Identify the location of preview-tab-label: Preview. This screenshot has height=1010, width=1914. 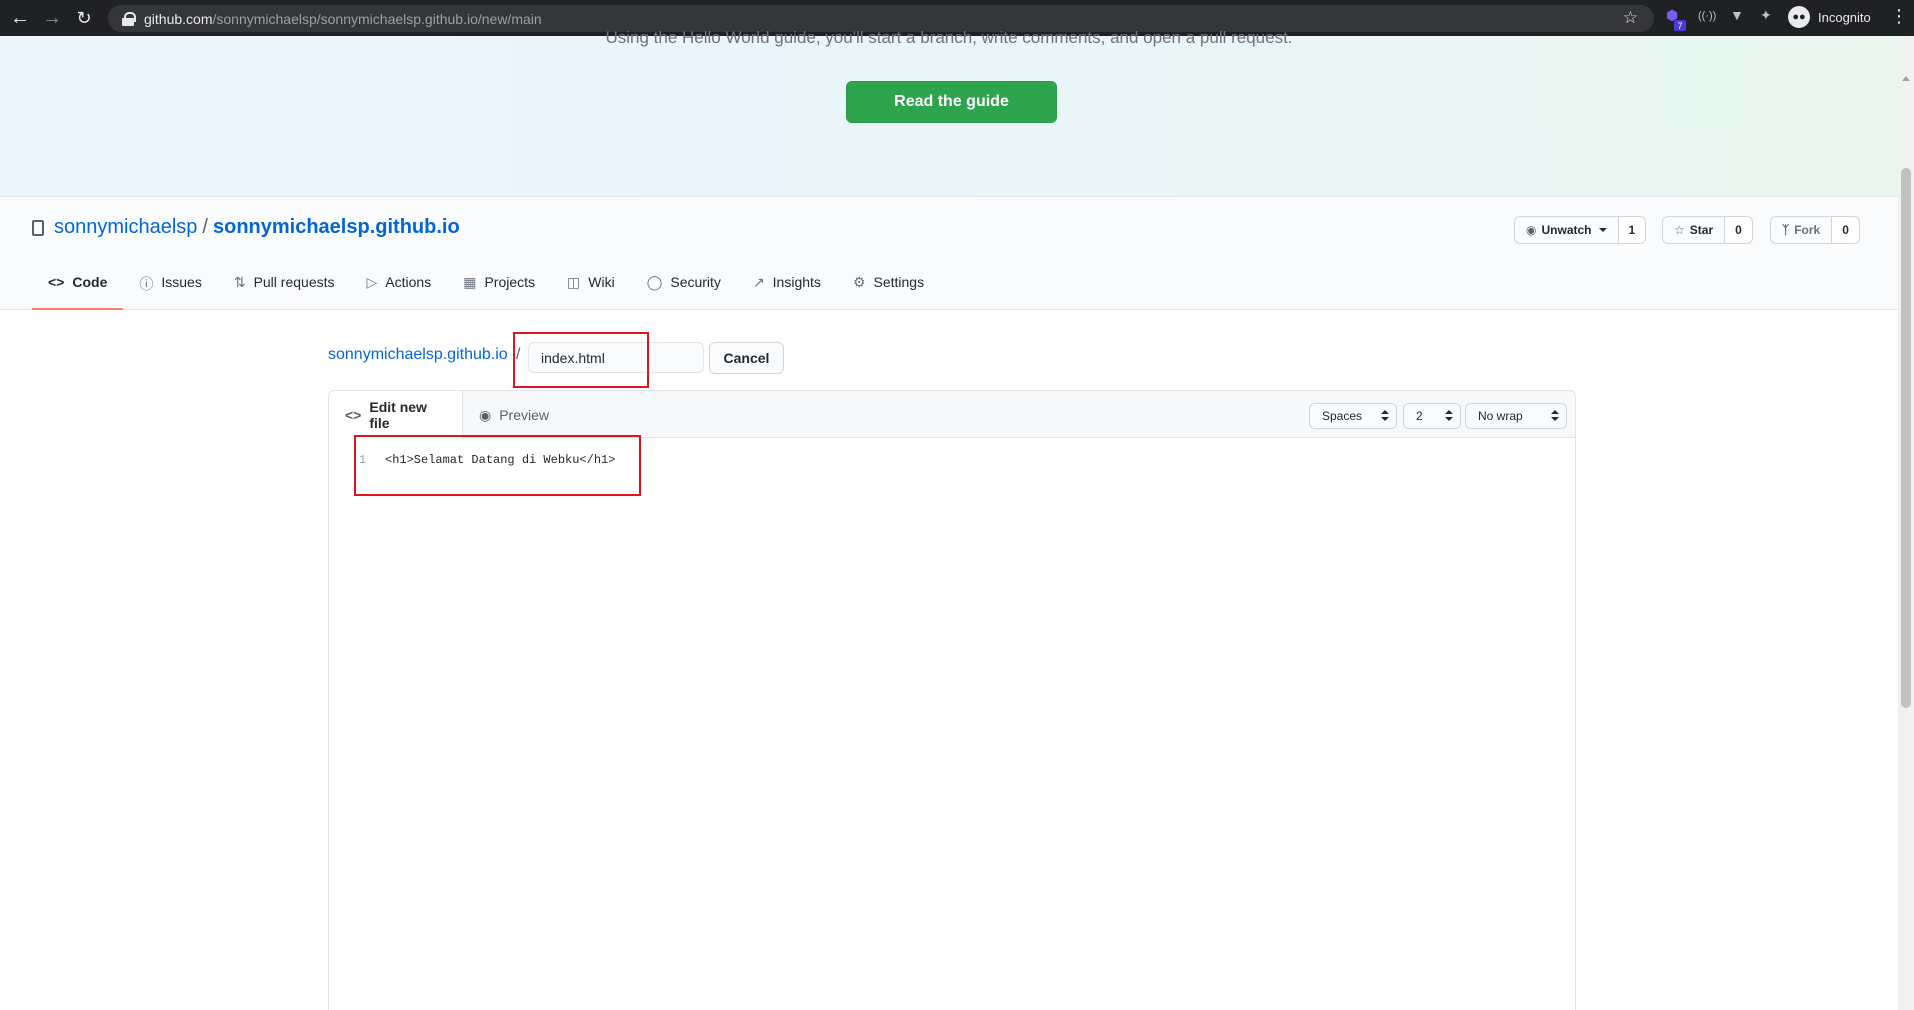
(524, 415).